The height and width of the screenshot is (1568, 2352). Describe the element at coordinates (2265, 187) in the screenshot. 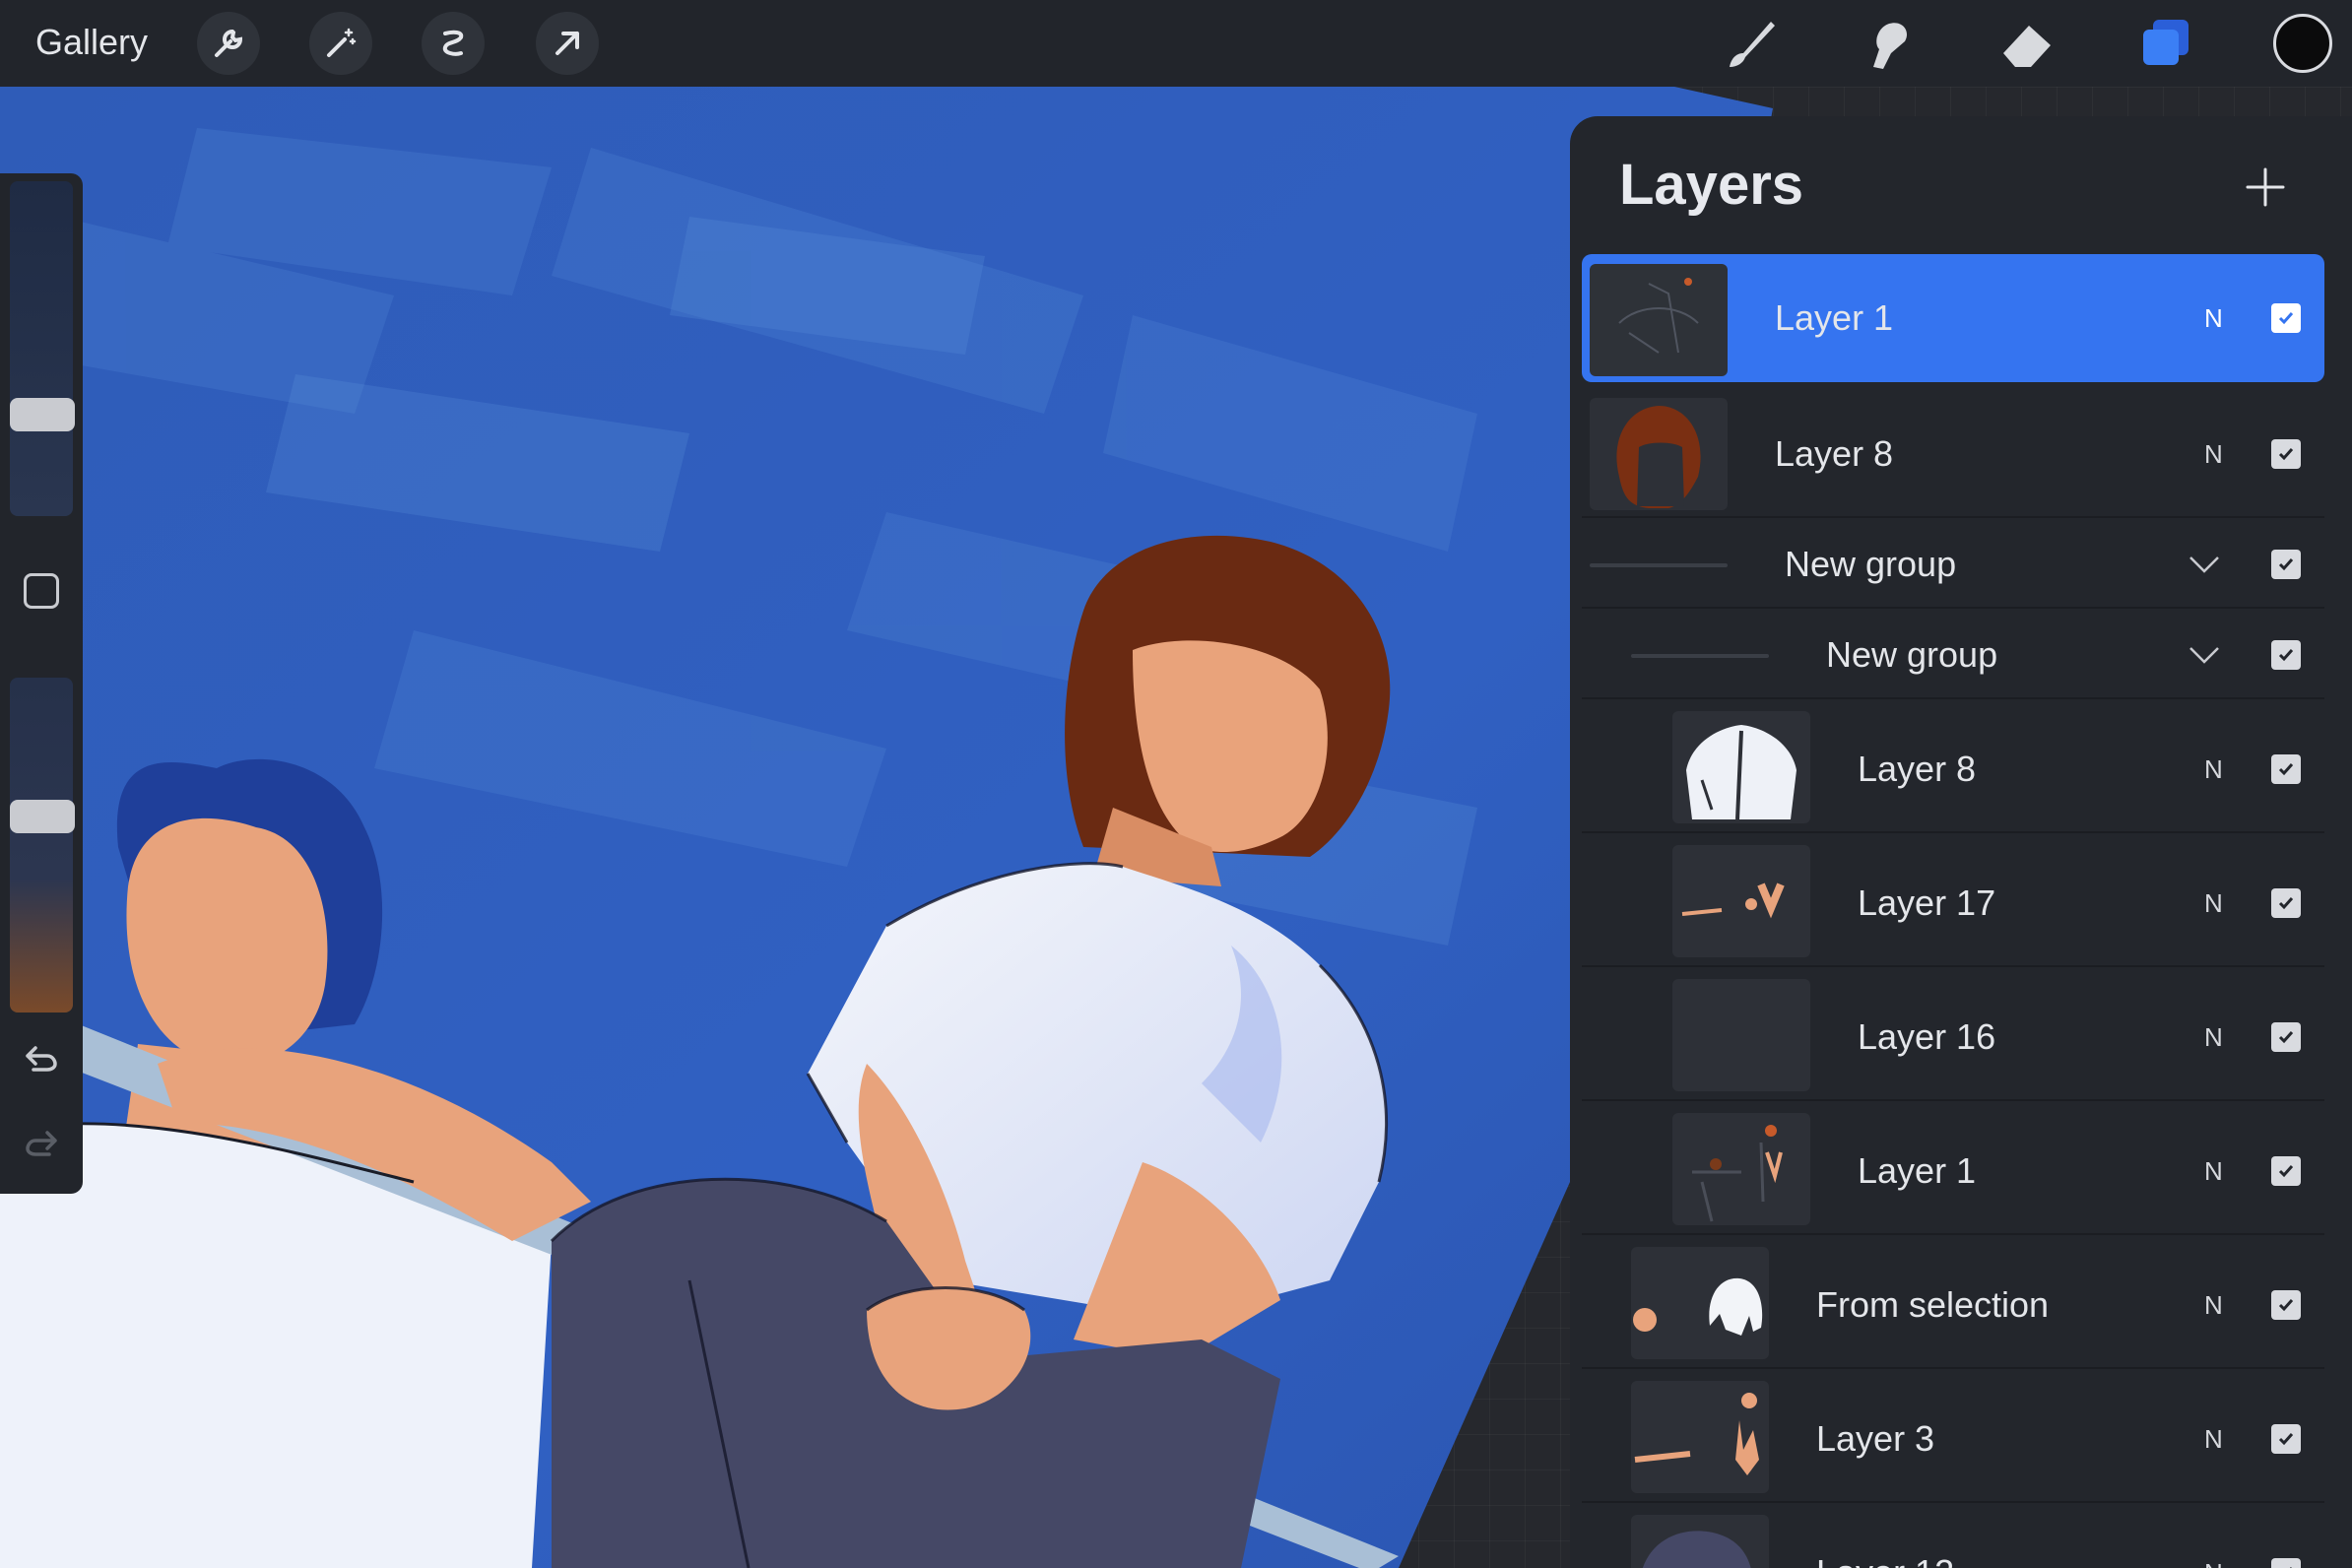

I see `plus-icon` at that location.